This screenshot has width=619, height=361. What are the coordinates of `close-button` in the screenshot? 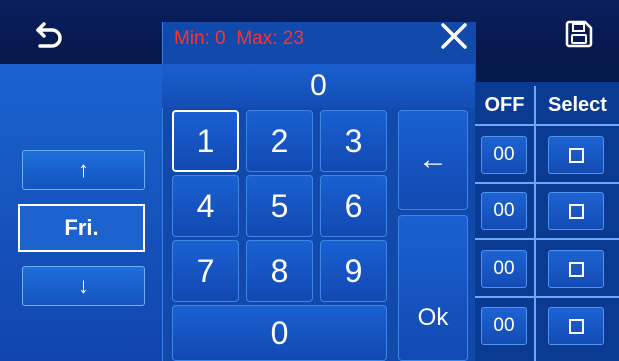 It's located at (454, 36).